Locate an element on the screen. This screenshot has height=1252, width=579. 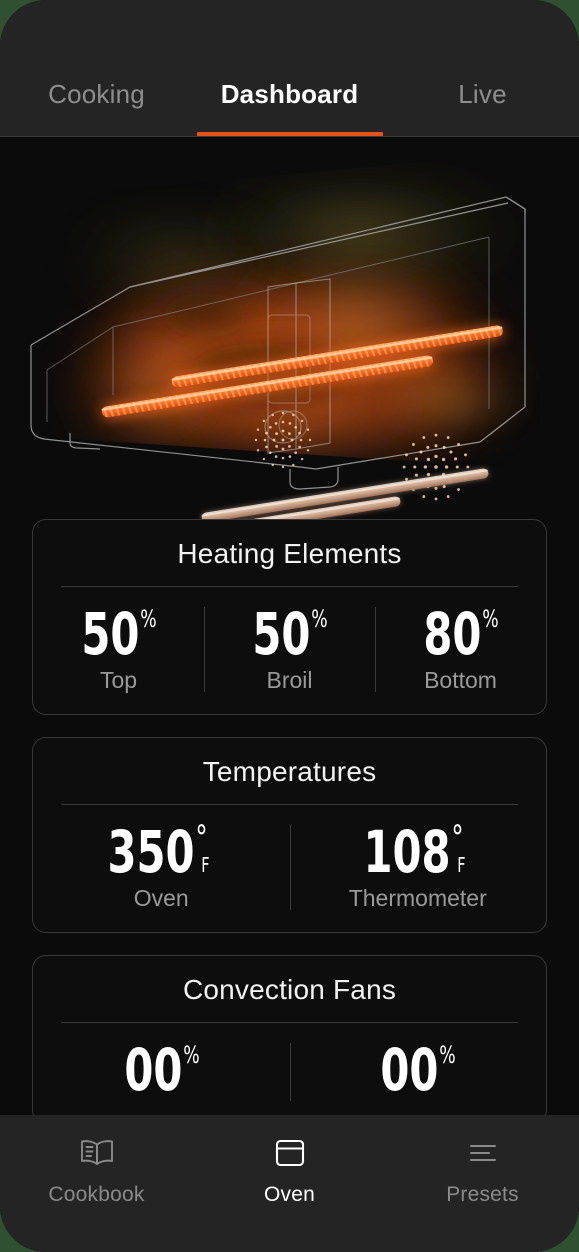
metric-top: 50% Top is located at coordinates (118, 649).